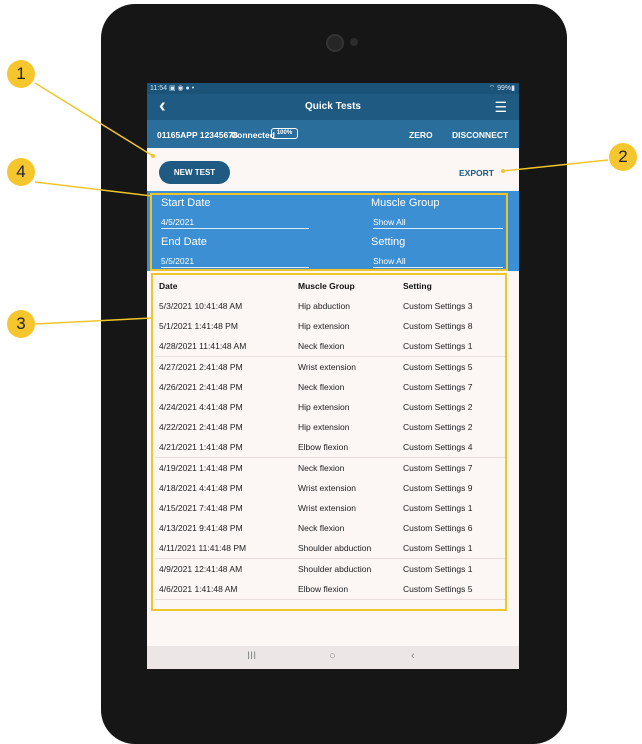 Image resolution: width=642 pixels, height=744 pixels. Describe the element at coordinates (21, 74) in the screenshot. I see `annotation-marker-1: 1` at that location.